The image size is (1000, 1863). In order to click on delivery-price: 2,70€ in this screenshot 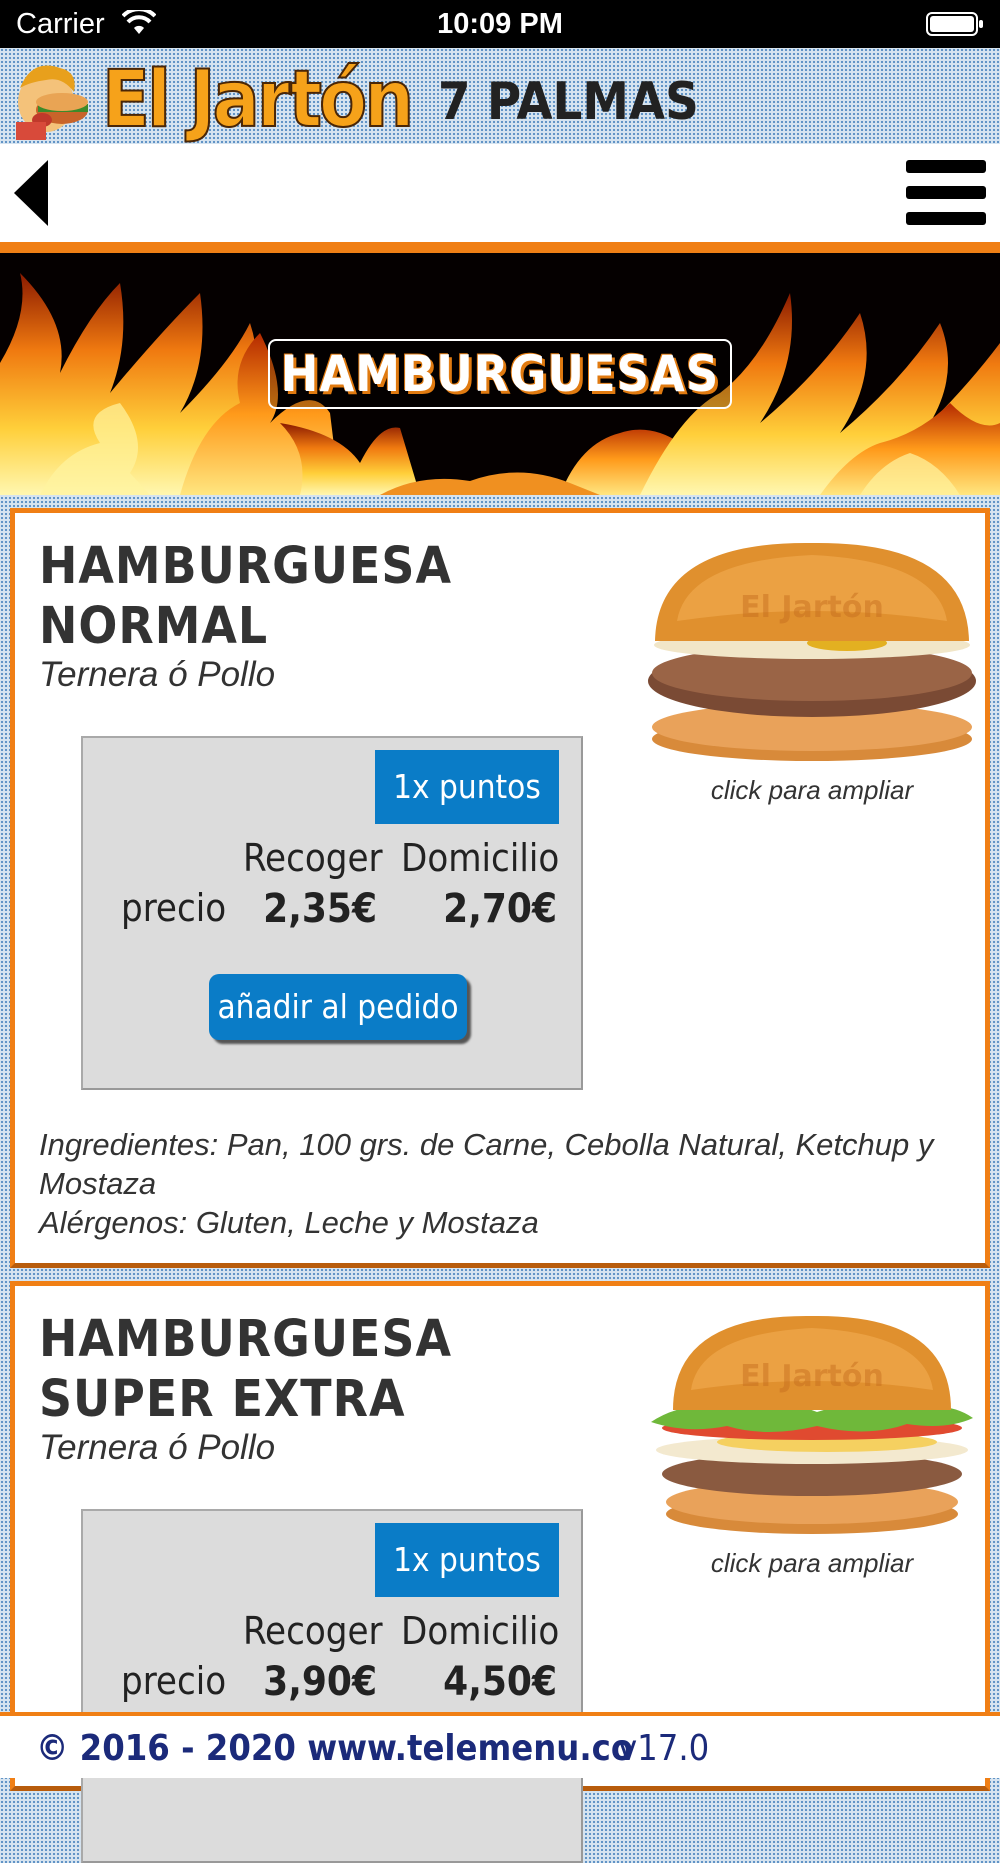, I will do `click(500, 909)`.